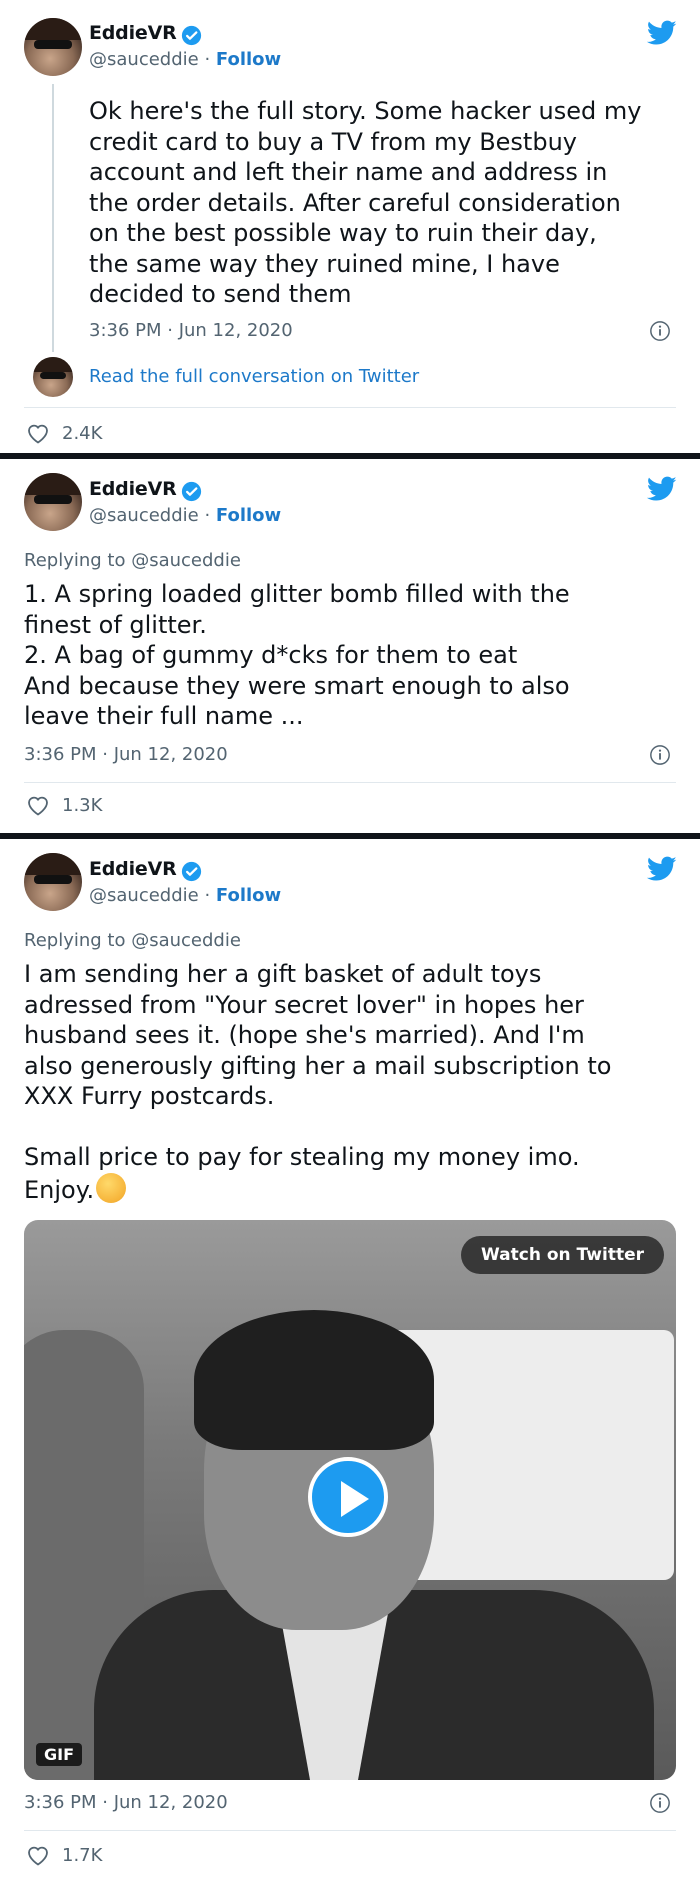 This screenshot has height=1883, width=700. What do you see at coordinates (59, 1754) in the screenshot?
I see `gif-badge: GIF` at bounding box center [59, 1754].